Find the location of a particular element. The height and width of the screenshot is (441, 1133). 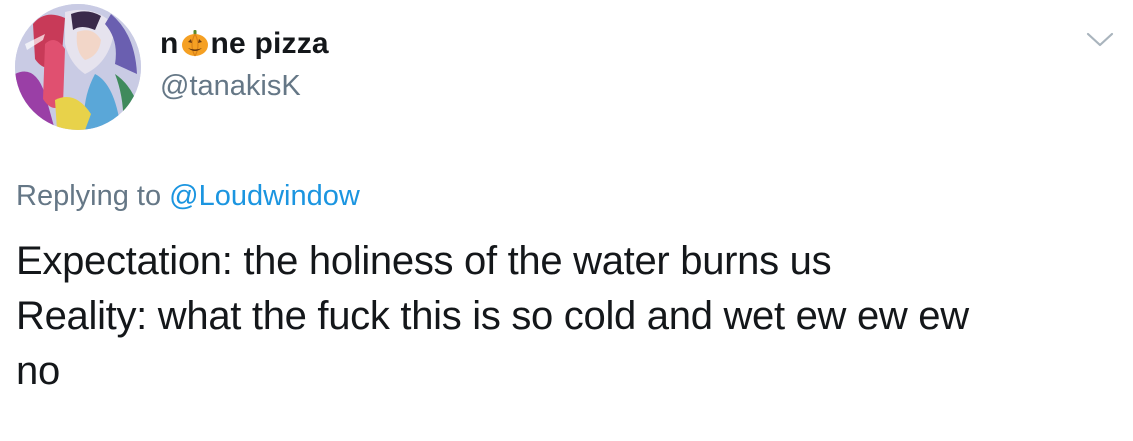

chevron-down-icon is located at coordinates (1100, 40).